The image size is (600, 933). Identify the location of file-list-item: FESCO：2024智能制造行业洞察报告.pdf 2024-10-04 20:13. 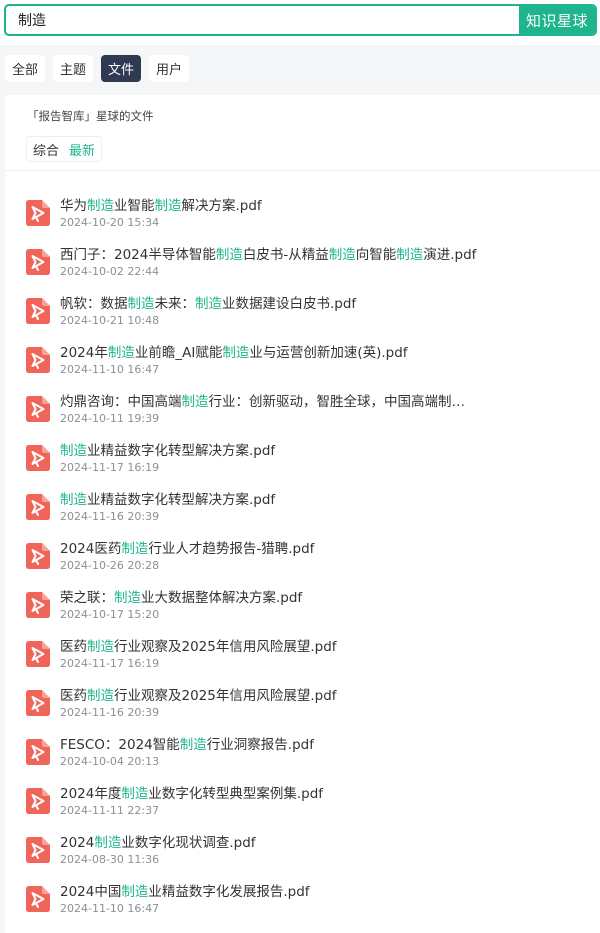
(302, 739).